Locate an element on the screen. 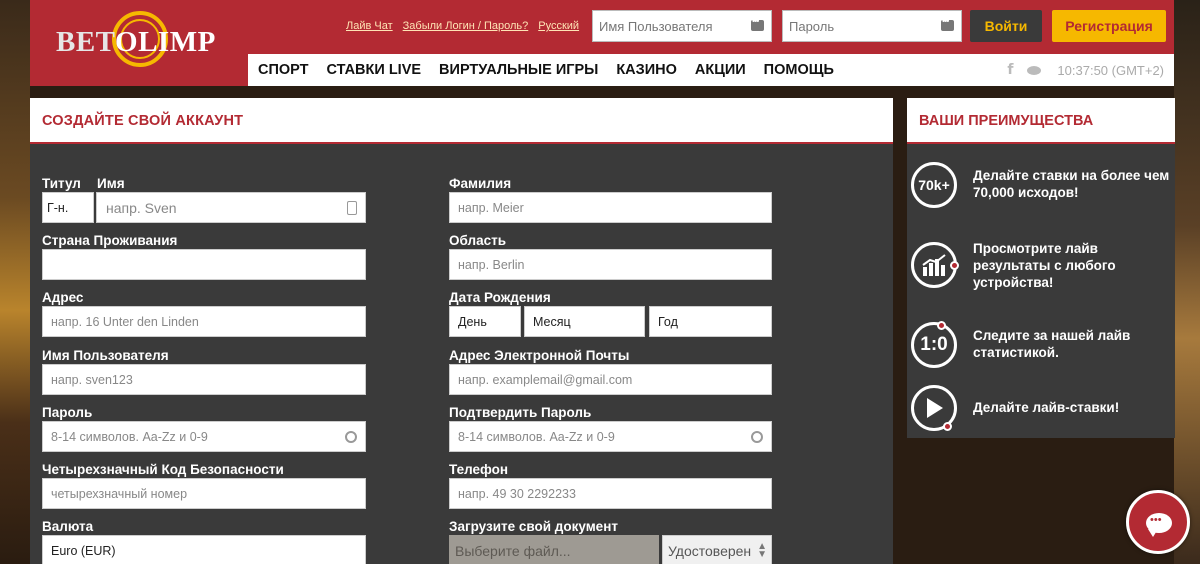 The image size is (1200, 564). login-button: Войти is located at coordinates (1006, 26).